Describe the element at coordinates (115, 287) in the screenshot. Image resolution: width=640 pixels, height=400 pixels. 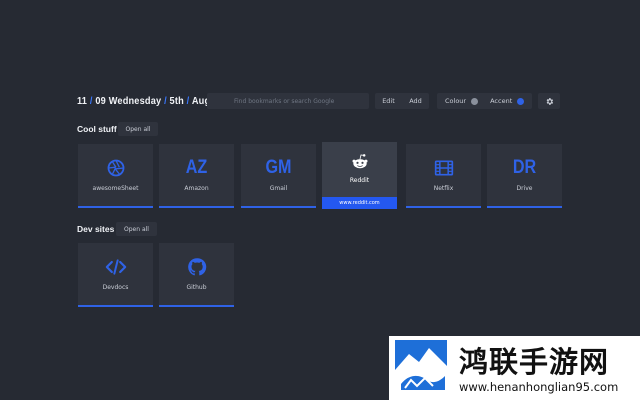
I see `bookmark-label: Devdocs` at that location.